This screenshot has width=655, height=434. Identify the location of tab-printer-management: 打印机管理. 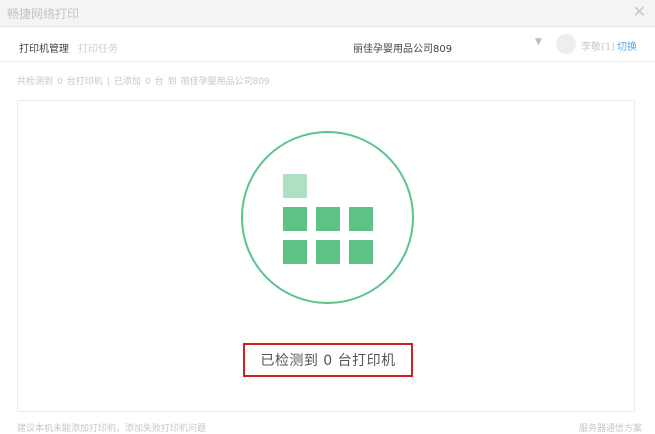
(44, 47).